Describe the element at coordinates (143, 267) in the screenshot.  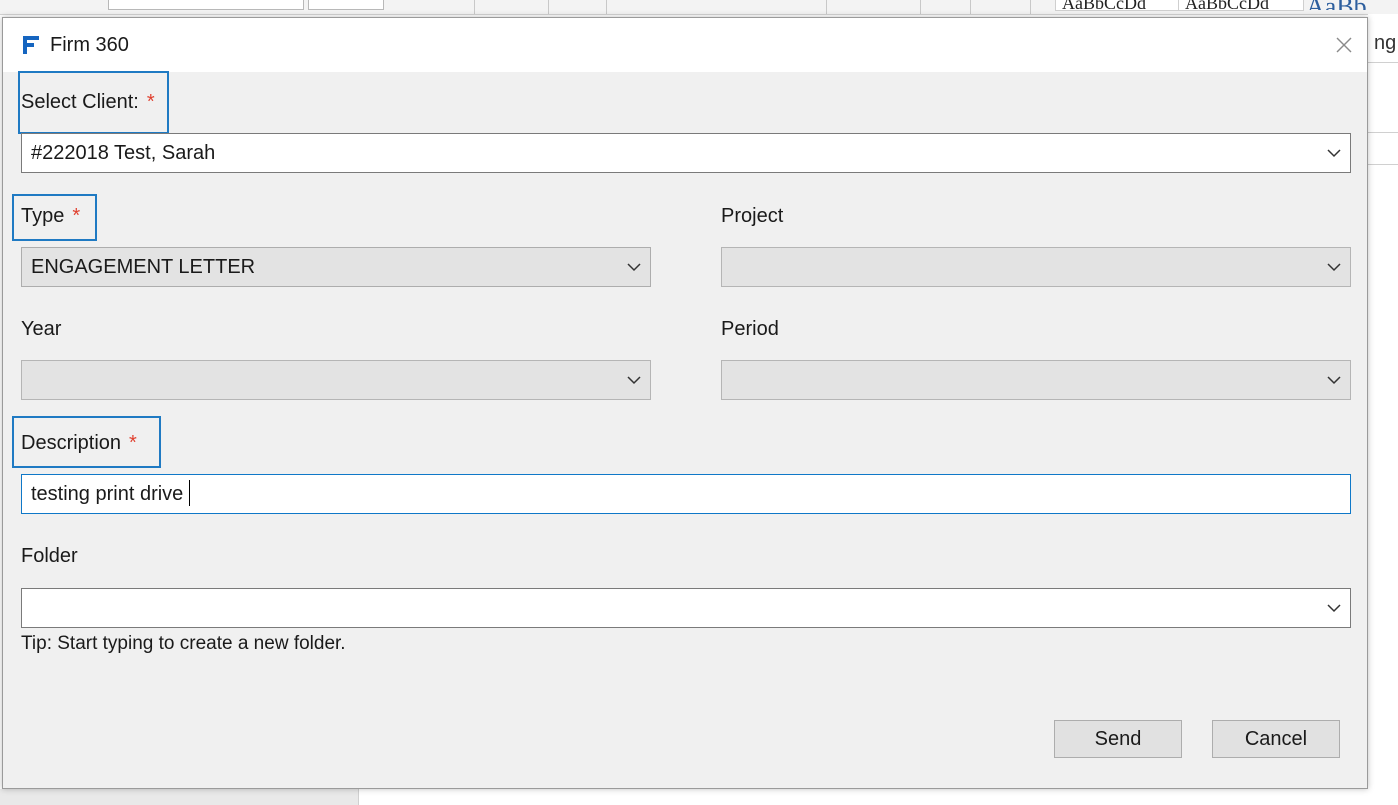
I see `type-select-value: ENGAGEMENT LETTER` at that location.